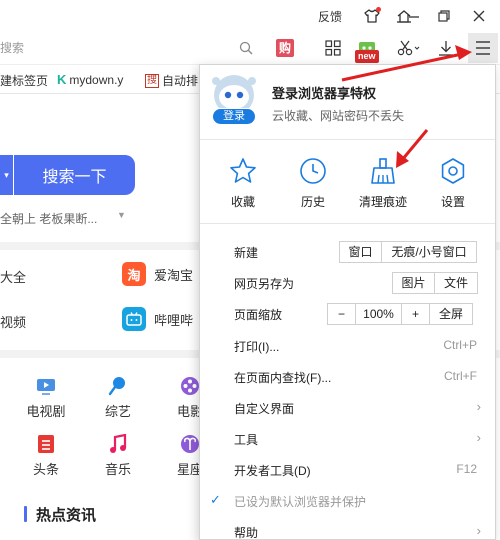 The image size is (500, 540). What do you see at coordinates (324, 92) in the screenshot?
I see `user-title: 登录浏览器享特权` at bounding box center [324, 92].